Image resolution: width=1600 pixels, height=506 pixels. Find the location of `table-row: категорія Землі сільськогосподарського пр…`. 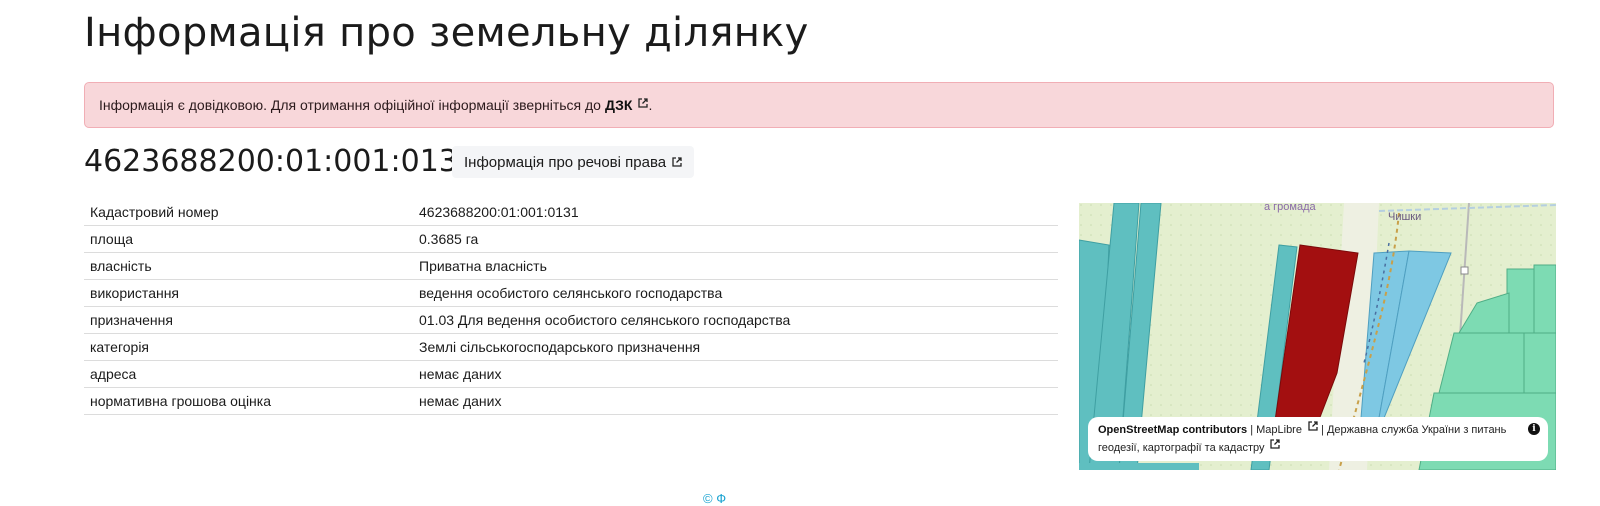

table-row: категорія Землі сільськогосподарського пр… is located at coordinates (571, 347).